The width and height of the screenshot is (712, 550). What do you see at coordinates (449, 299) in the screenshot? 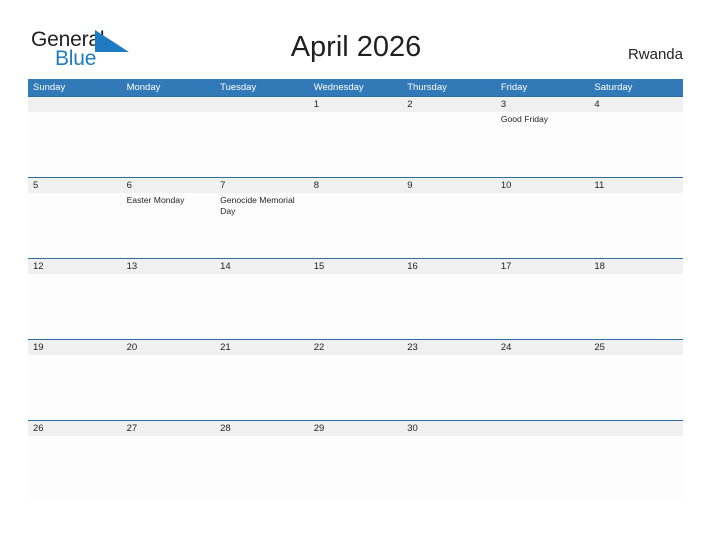
I see `calendar-day-cell: 16` at bounding box center [449, 299].